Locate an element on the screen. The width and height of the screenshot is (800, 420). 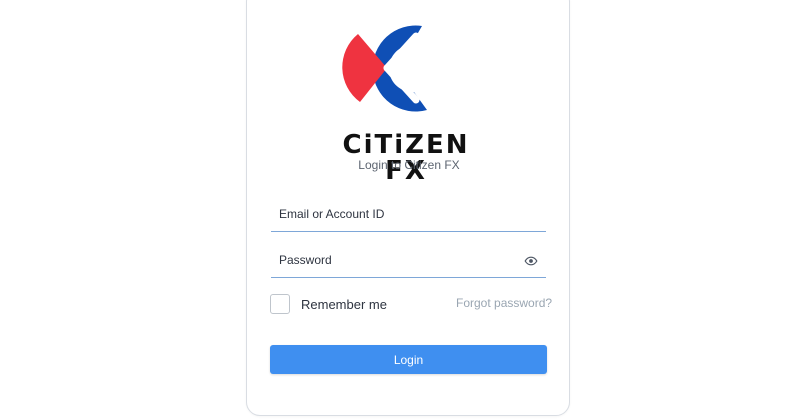
login-button: Login is located at coordinates (408, 359).